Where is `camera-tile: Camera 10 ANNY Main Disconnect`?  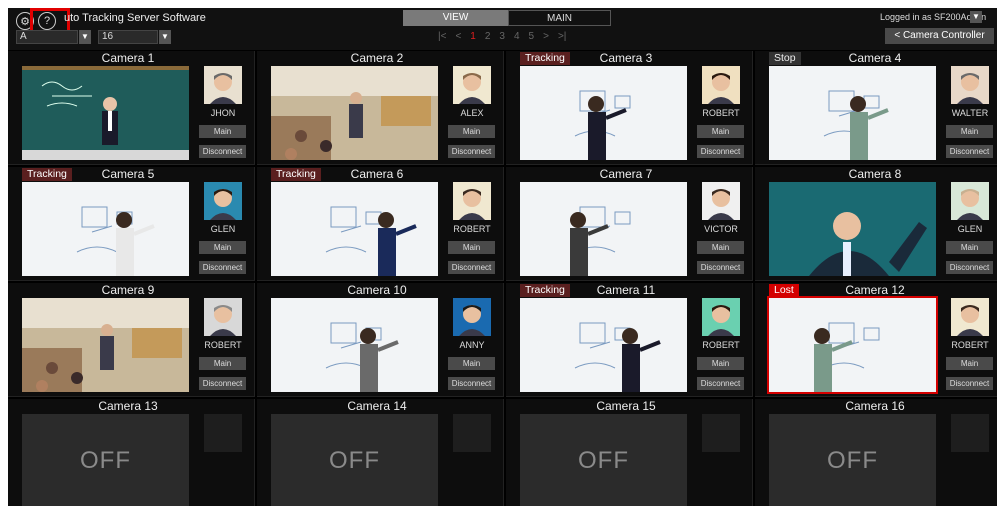 camera-tile: Camera 10 ANNY Main Disconnect is located at coordinates (380, 340).